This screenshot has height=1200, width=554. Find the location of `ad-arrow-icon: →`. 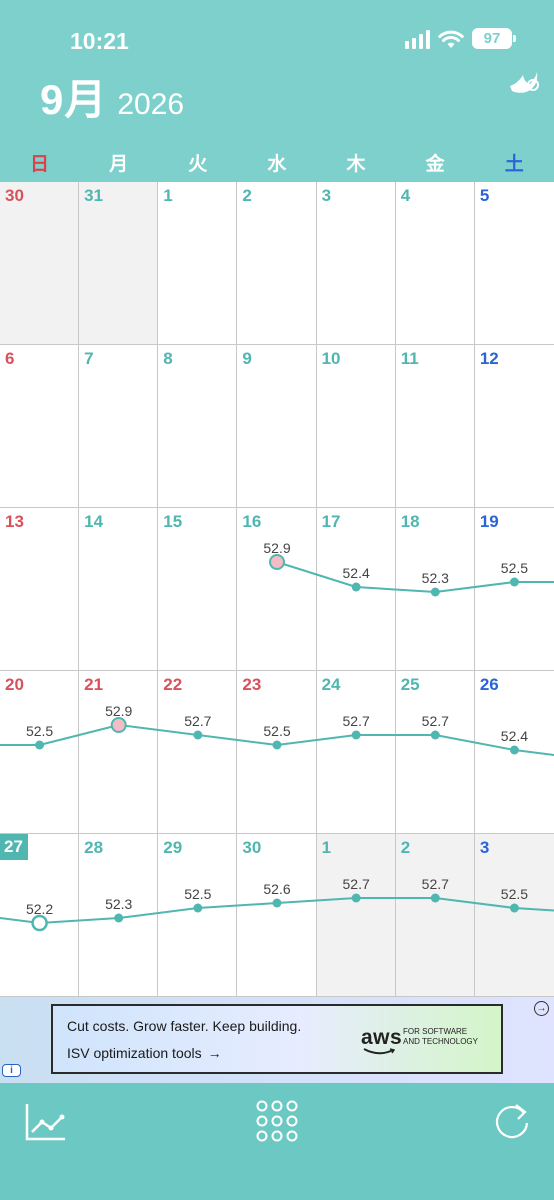

ad-arrow-icon: → is located at coordinates (214, 1053).